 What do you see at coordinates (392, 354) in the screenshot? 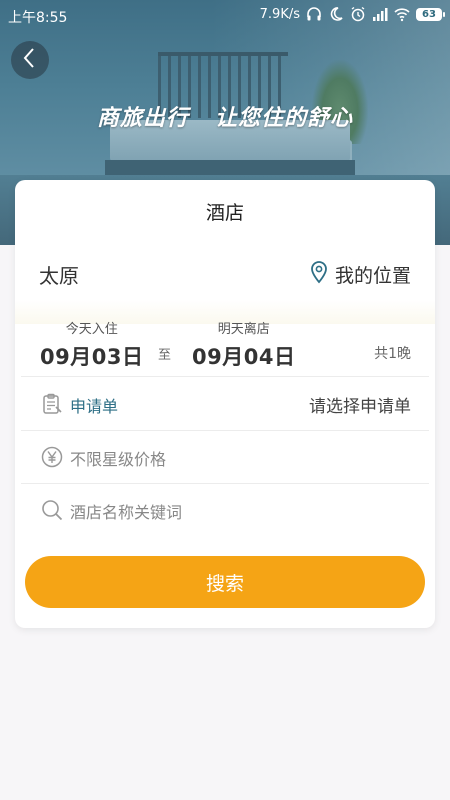
I see `nights-count: 共1晚` at bounding box center [392, 354].